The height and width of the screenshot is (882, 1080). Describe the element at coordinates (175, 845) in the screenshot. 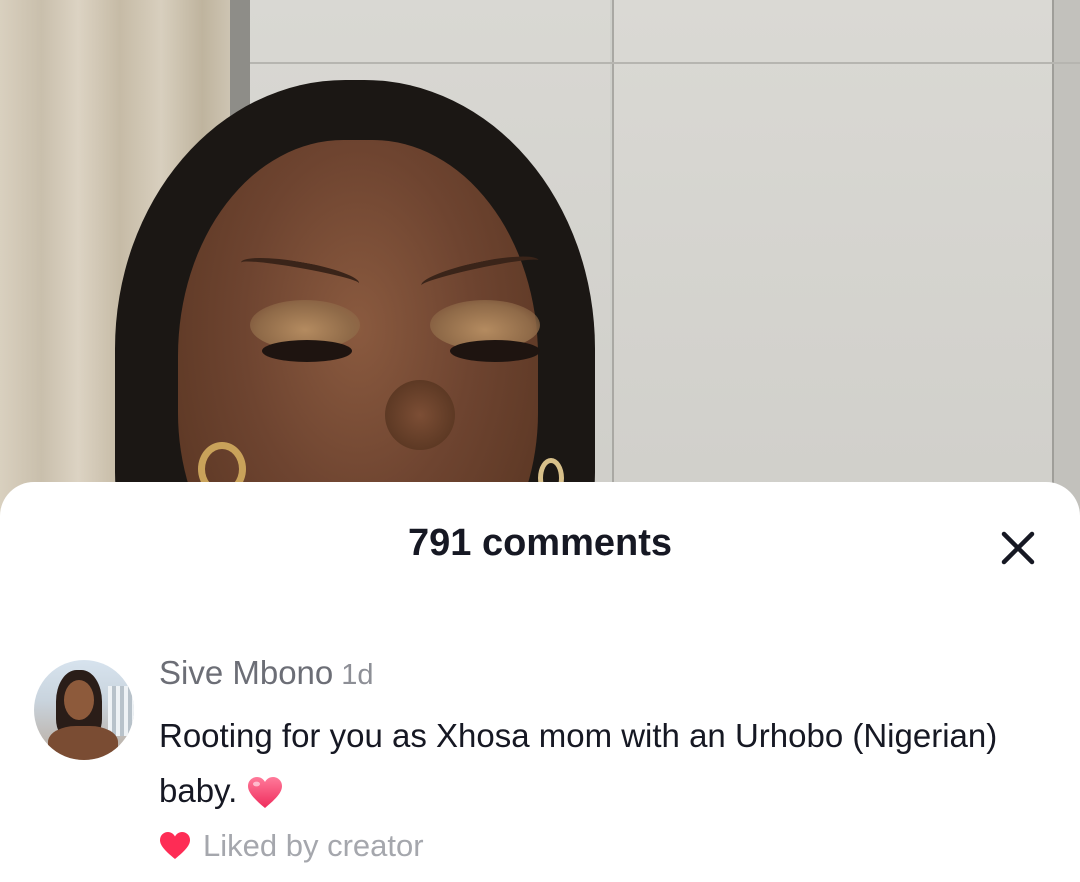

I see `heart-icon` at that location.